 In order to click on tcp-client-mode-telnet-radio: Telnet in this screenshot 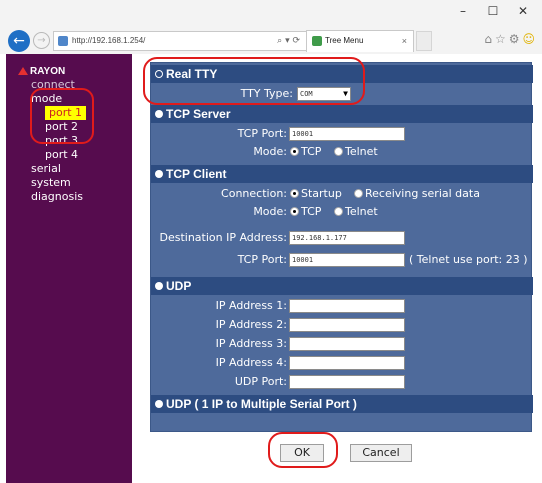, I will do `click(356, 212)`.